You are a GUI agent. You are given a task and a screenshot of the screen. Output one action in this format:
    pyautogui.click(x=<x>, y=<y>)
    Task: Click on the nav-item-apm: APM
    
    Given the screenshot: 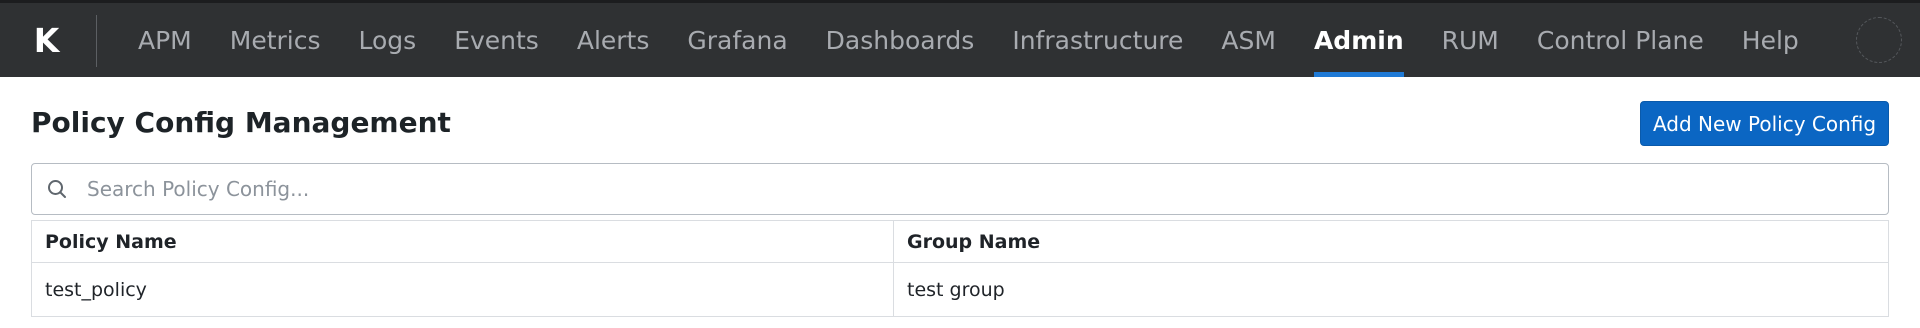 What is the action you would take?
    pyautogui.click(x=165, y=40)
    